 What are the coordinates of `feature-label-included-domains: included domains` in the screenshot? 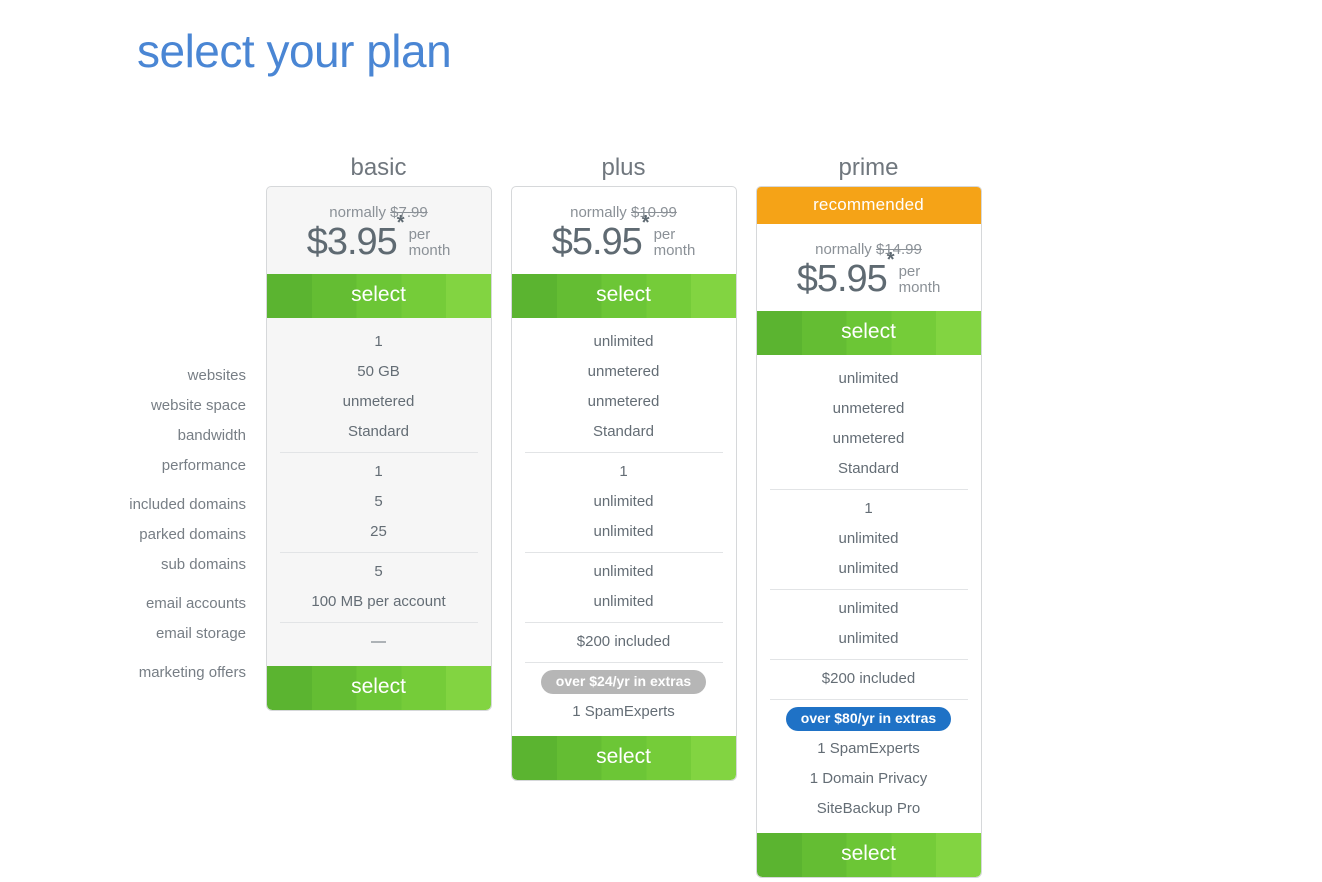 It's located at (187, 504).